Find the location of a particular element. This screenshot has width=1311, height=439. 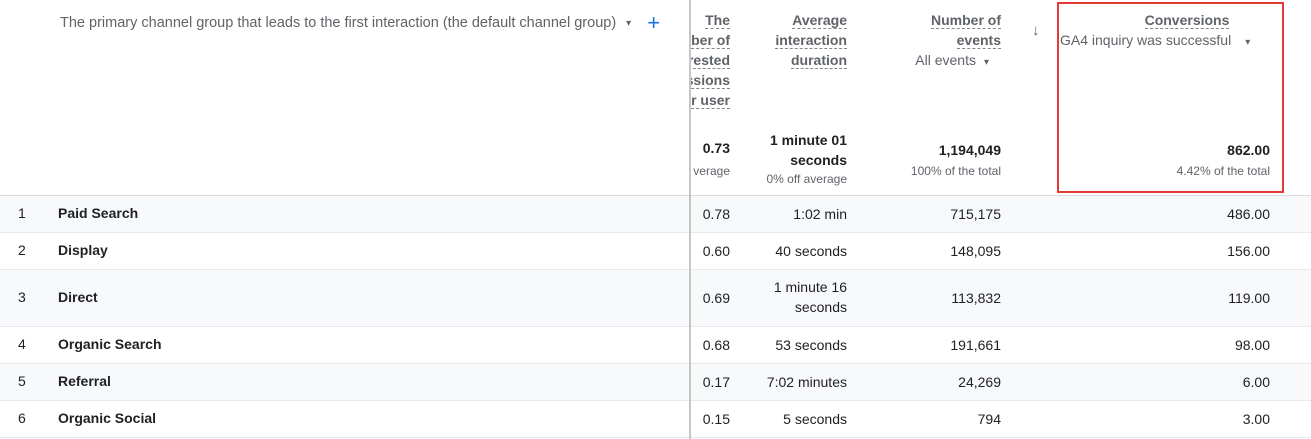

conversions-cell: 98.00 is located at coordinates (1252, 345).